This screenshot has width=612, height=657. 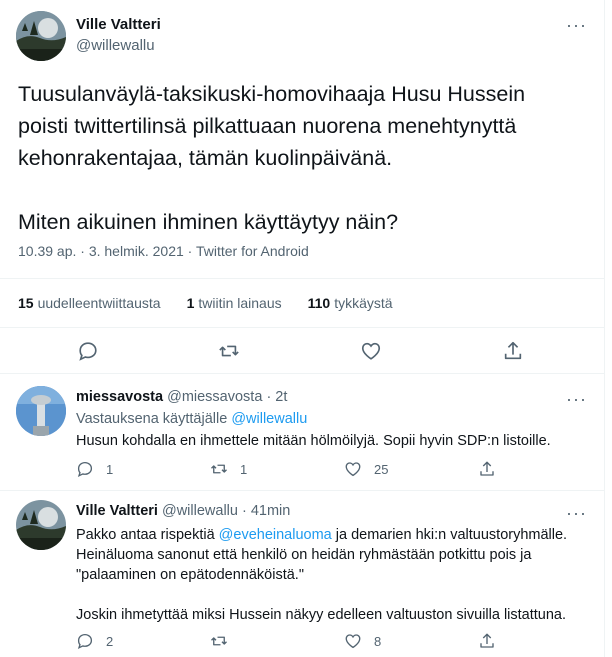 What do you see at coordinates (118, 24) in the screenshot?
I see `author-name: Ville Valtteri` at bounding box center [118, 24].